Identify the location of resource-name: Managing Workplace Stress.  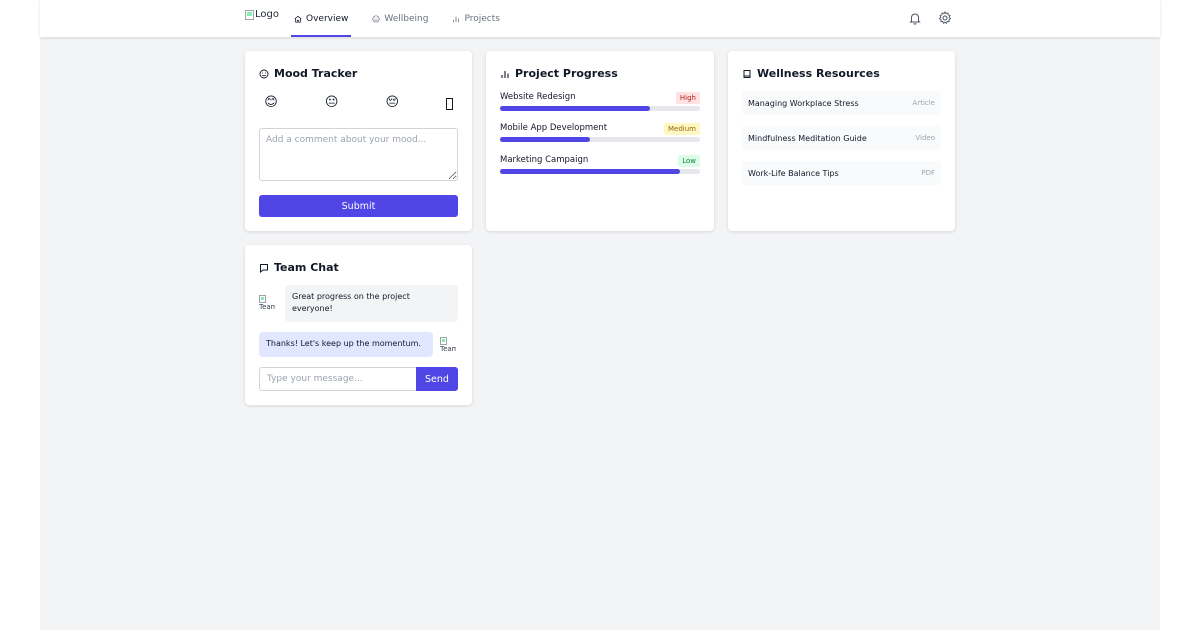
(803, 103).